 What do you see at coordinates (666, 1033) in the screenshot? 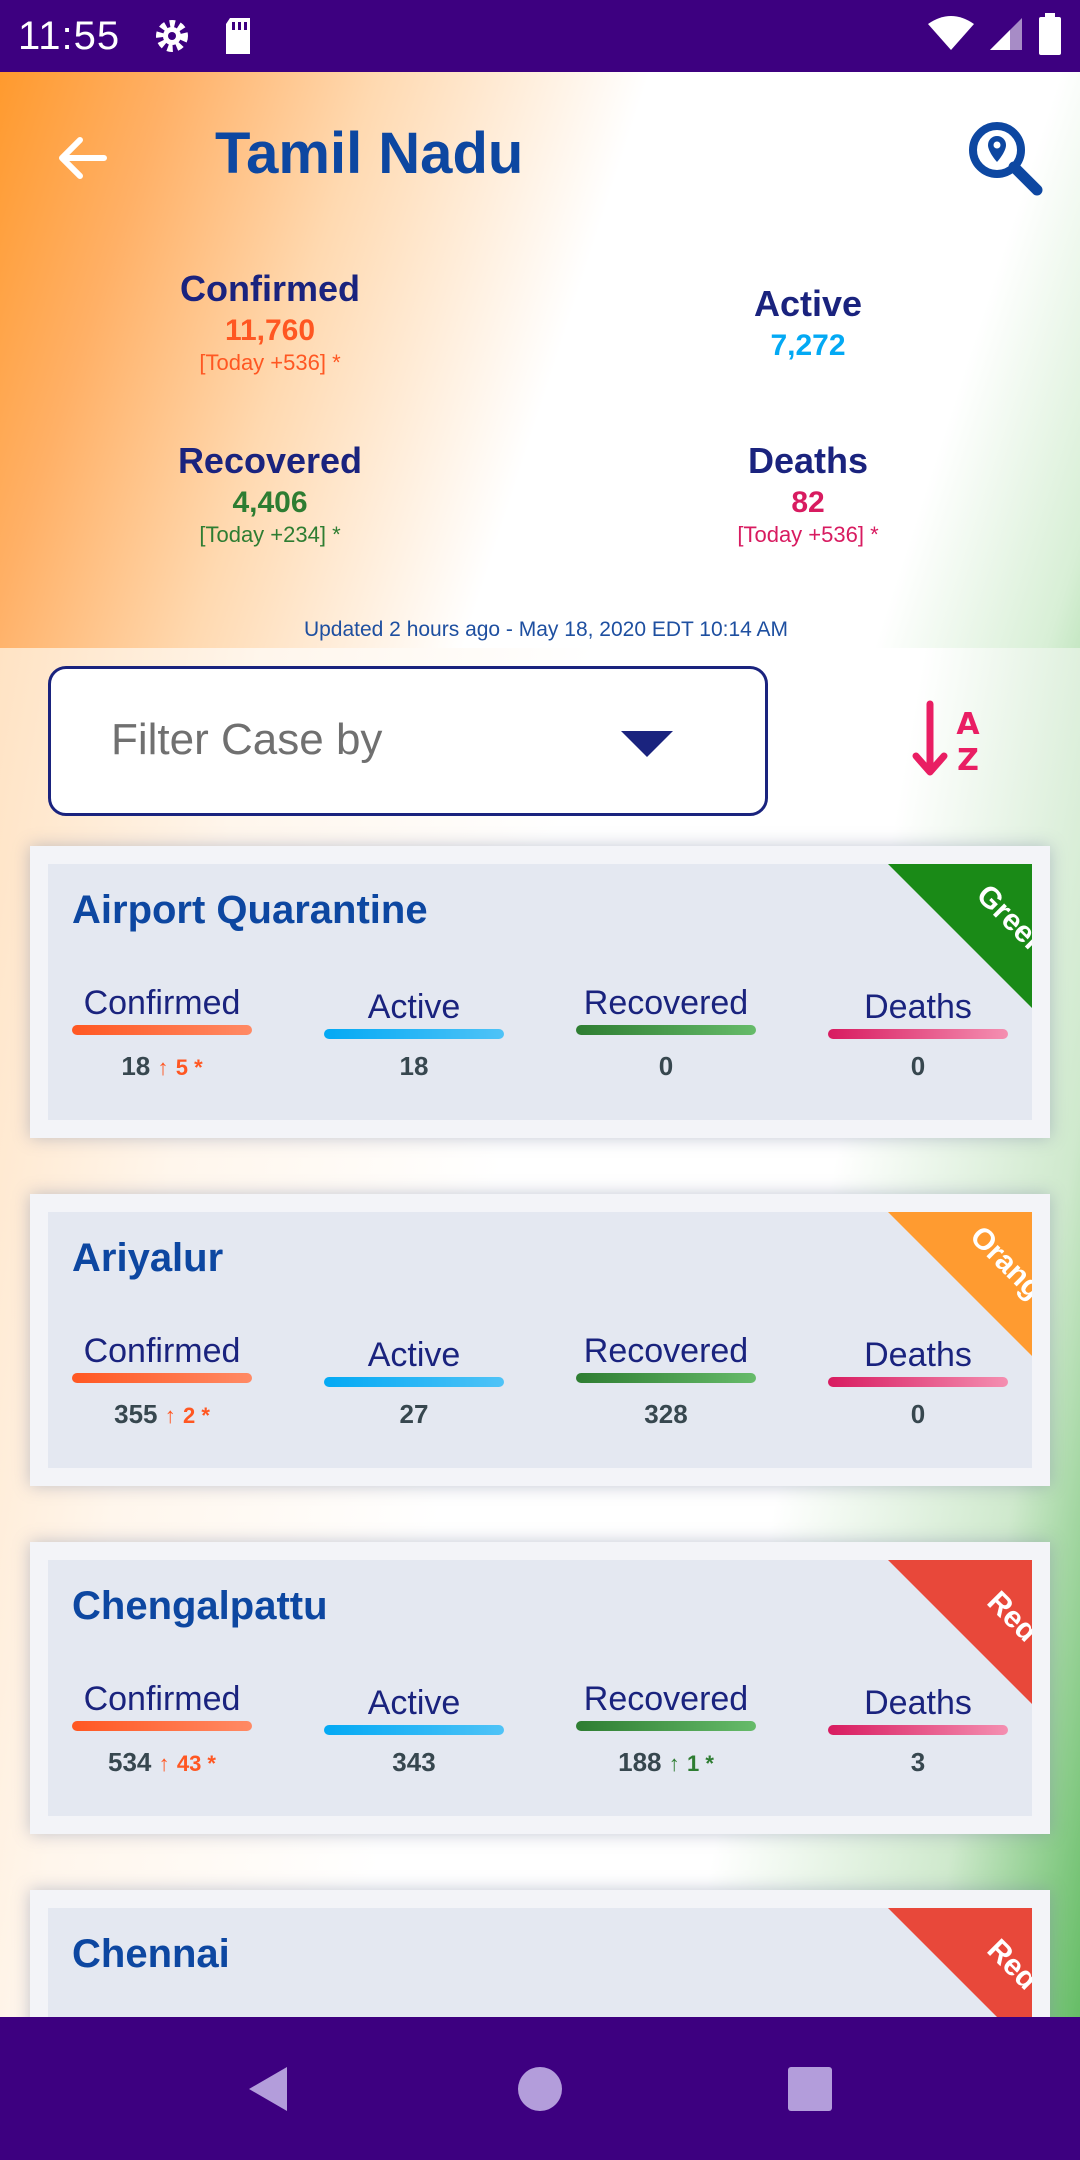
I see `stat-recovered: Recovered 0` at bounding box center [666, 1033].